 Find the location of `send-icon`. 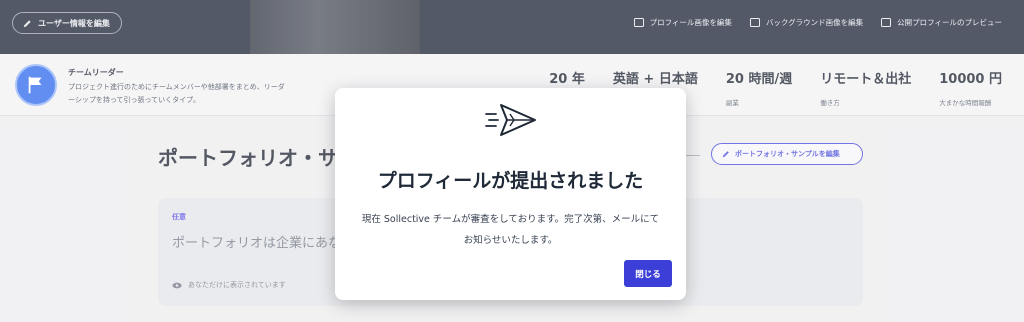

send-icon is located at coordinates (510, 120).